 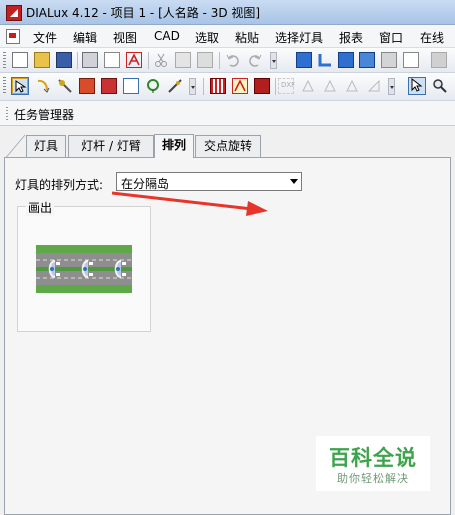 What do you see at coordinates (299, 37) in the screenshot?
I see `menu-select-luminaire: 选择灯具` at bounding box center [299, 37].